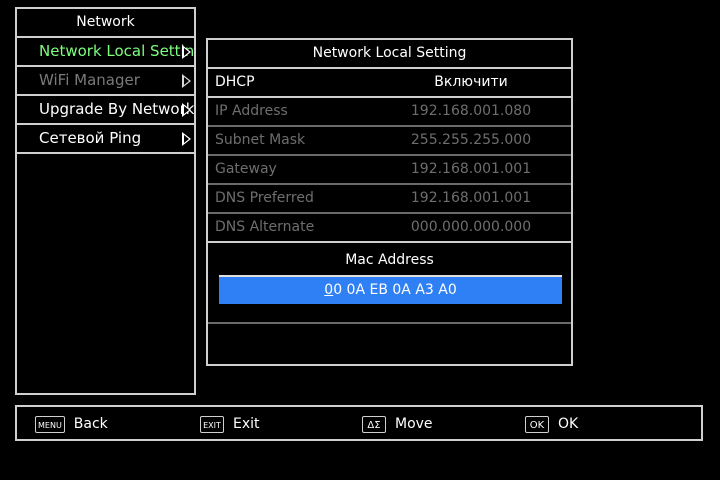 This screenshot has height=480, width=720. I want to click on ip-address-row: IP Address 192.168.001.080, so click(389, 112).